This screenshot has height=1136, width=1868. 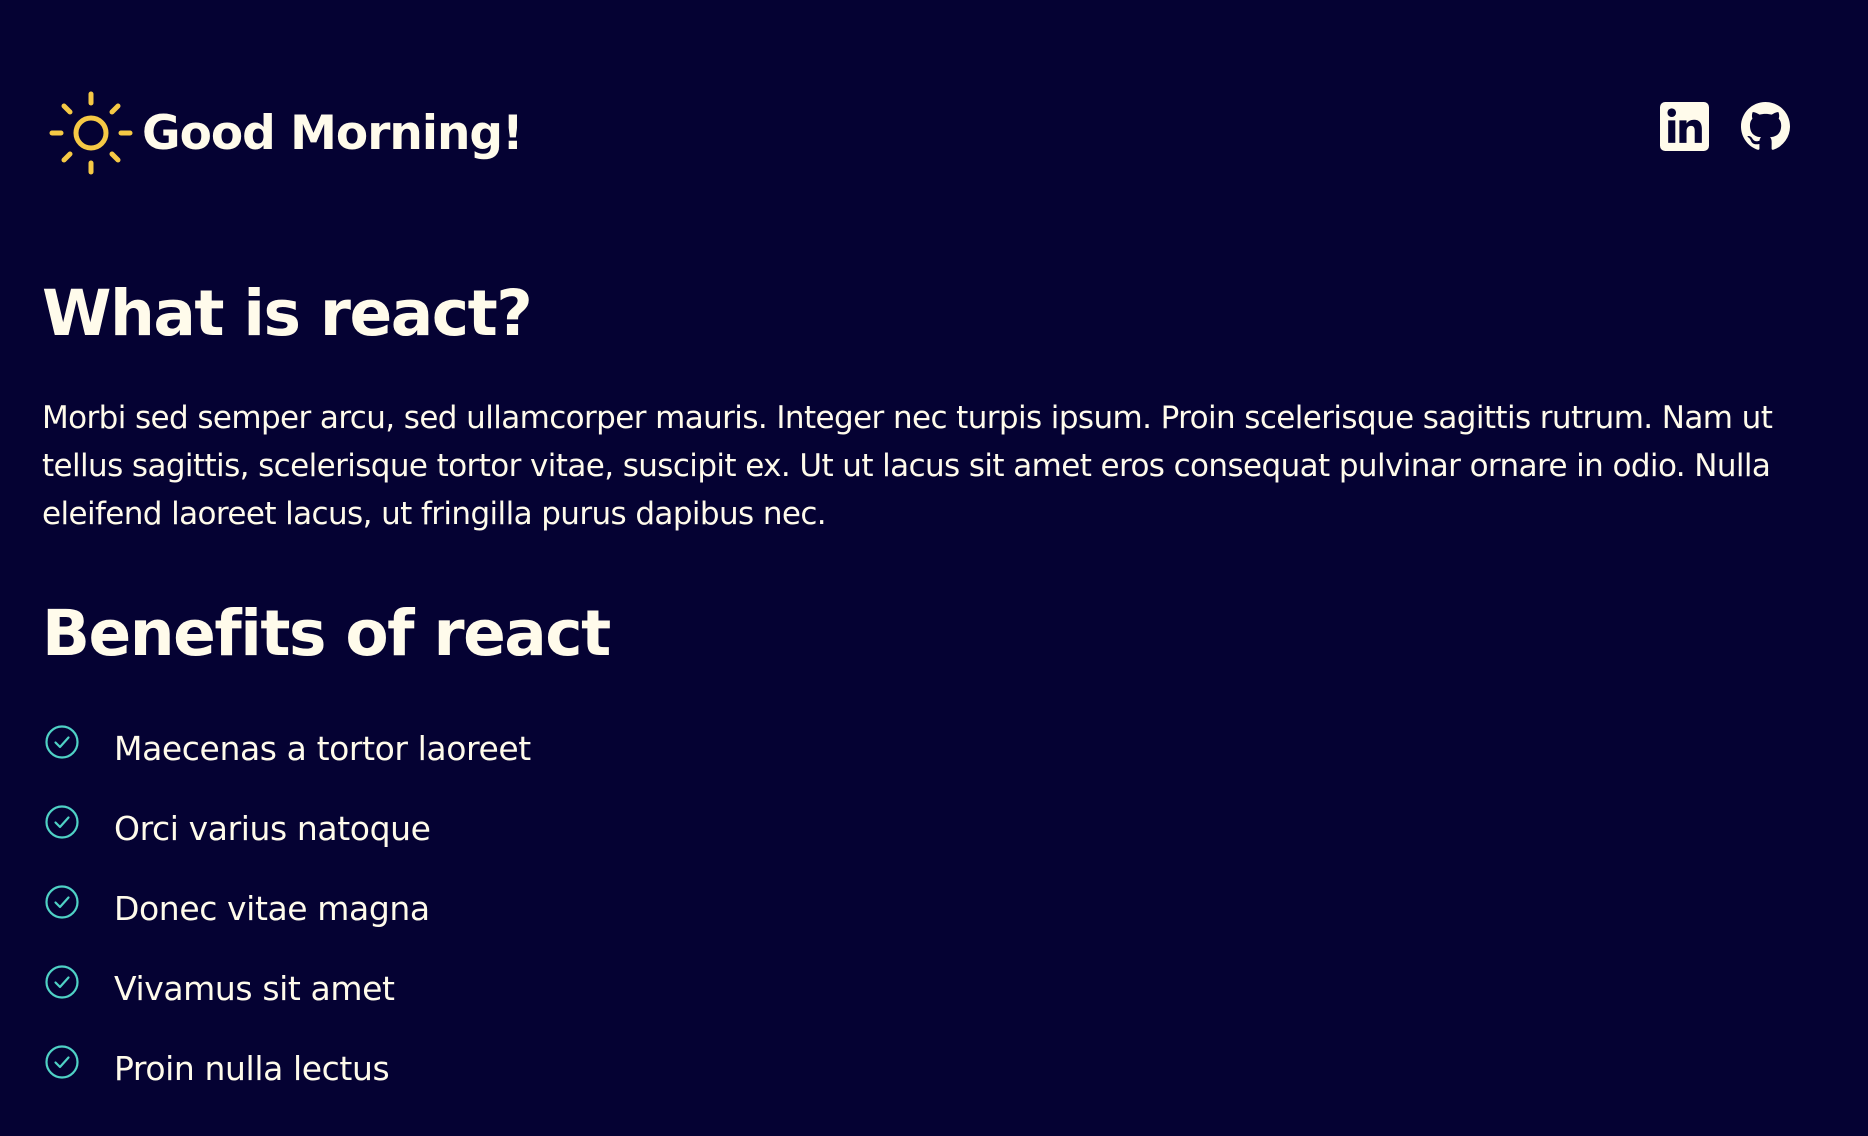 I want to click on benefit-item: Orci varius natoque, so click(x=937, y=828).